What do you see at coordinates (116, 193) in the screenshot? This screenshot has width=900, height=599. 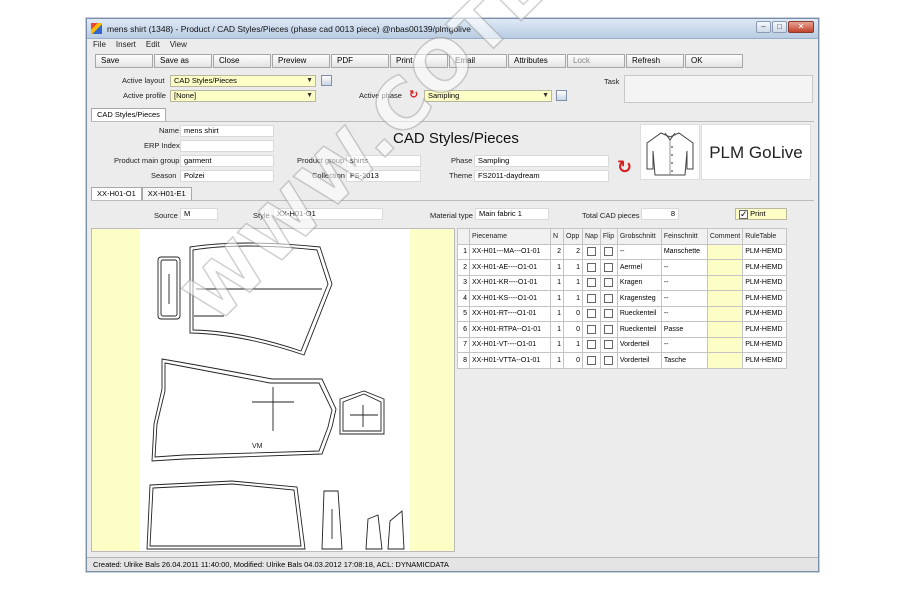 I see `tab-xx-h01-o1: XX-H01-O1` at bounding box center [116, 193].